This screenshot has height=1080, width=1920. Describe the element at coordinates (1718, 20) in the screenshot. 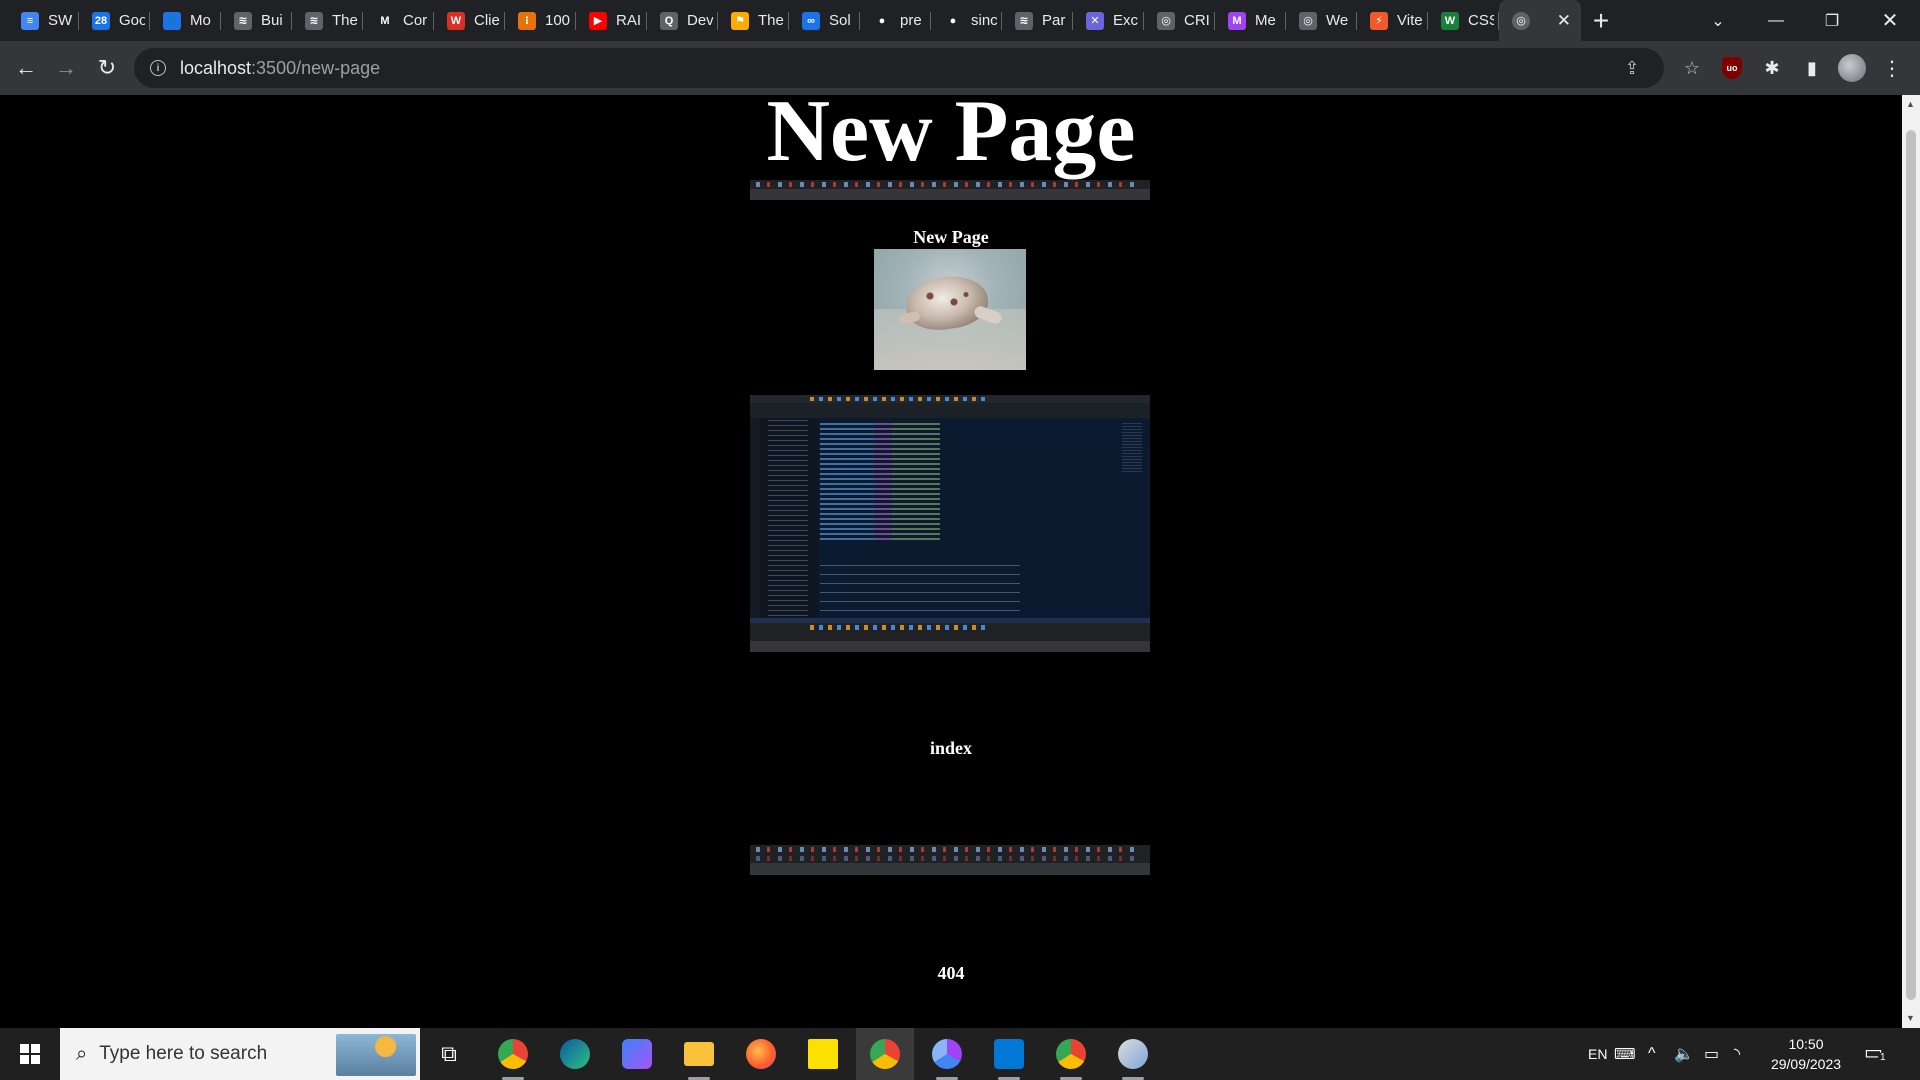

I see `tab-search-chevron-icon: ⌄` at that location.